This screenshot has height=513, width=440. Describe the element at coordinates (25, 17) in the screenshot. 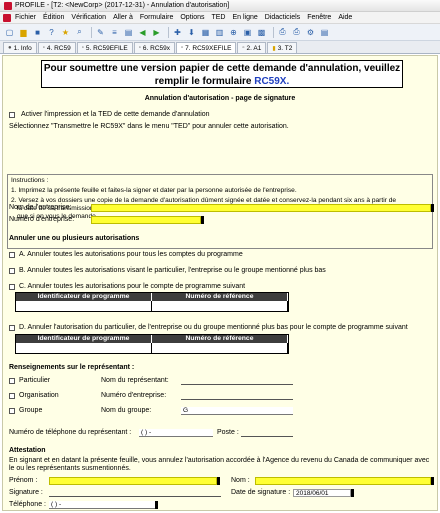

I see `menu-fichier: Fichier` at that location.